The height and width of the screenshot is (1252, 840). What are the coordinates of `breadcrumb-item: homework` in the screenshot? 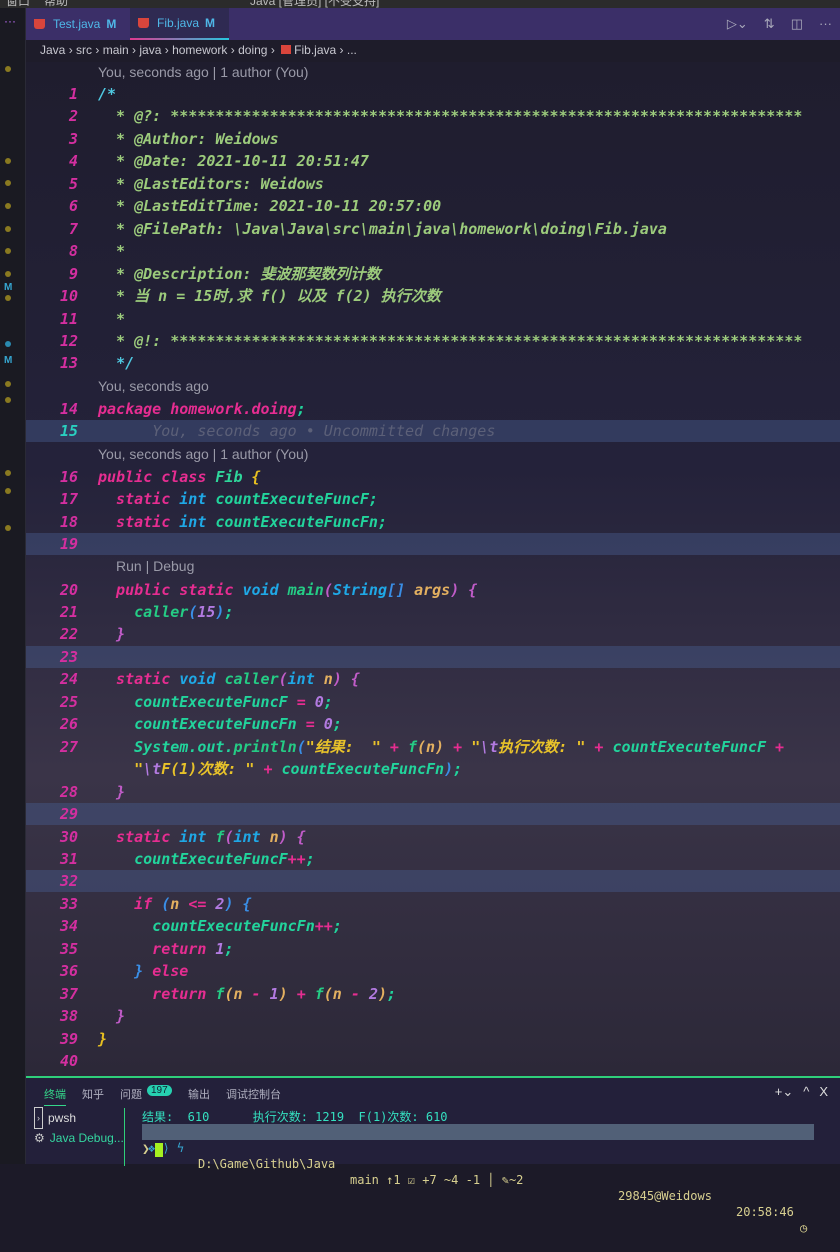 It's located at (199, 50).